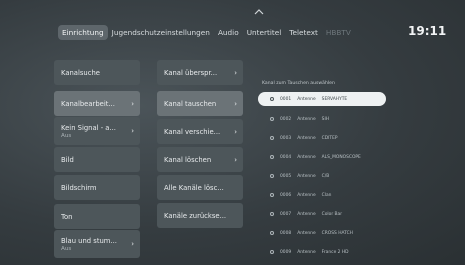  I want to click on menu-item-label: Kanalsuche, so click(80, 72).